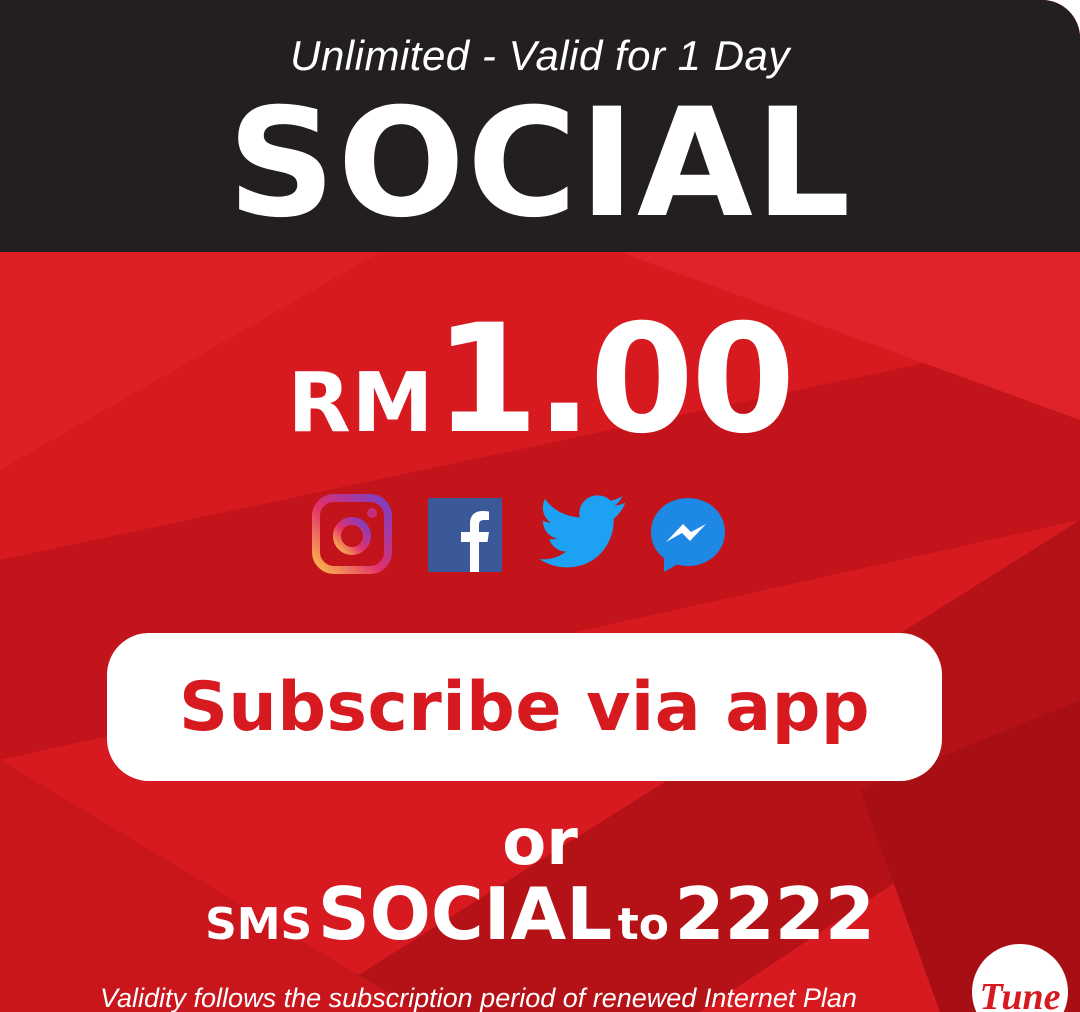 Image resolution: width=1080 pixels, height=1012 pixels. Describe the element at coordinates (540, 55) in the screenshot. I see `validity-text: Unlimited - Valid for 1 Day` at that location.